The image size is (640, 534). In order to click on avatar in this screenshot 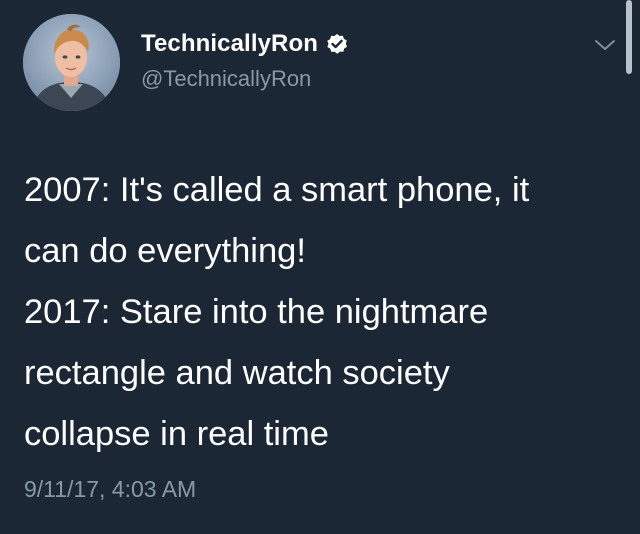, I will do `click(71, 62)`.